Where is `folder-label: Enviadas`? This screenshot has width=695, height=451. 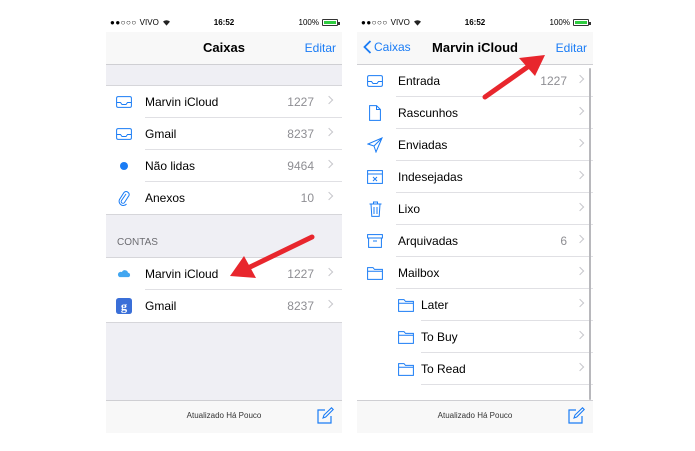 folder-label: Enviadas is located at coordinates (423, 145).